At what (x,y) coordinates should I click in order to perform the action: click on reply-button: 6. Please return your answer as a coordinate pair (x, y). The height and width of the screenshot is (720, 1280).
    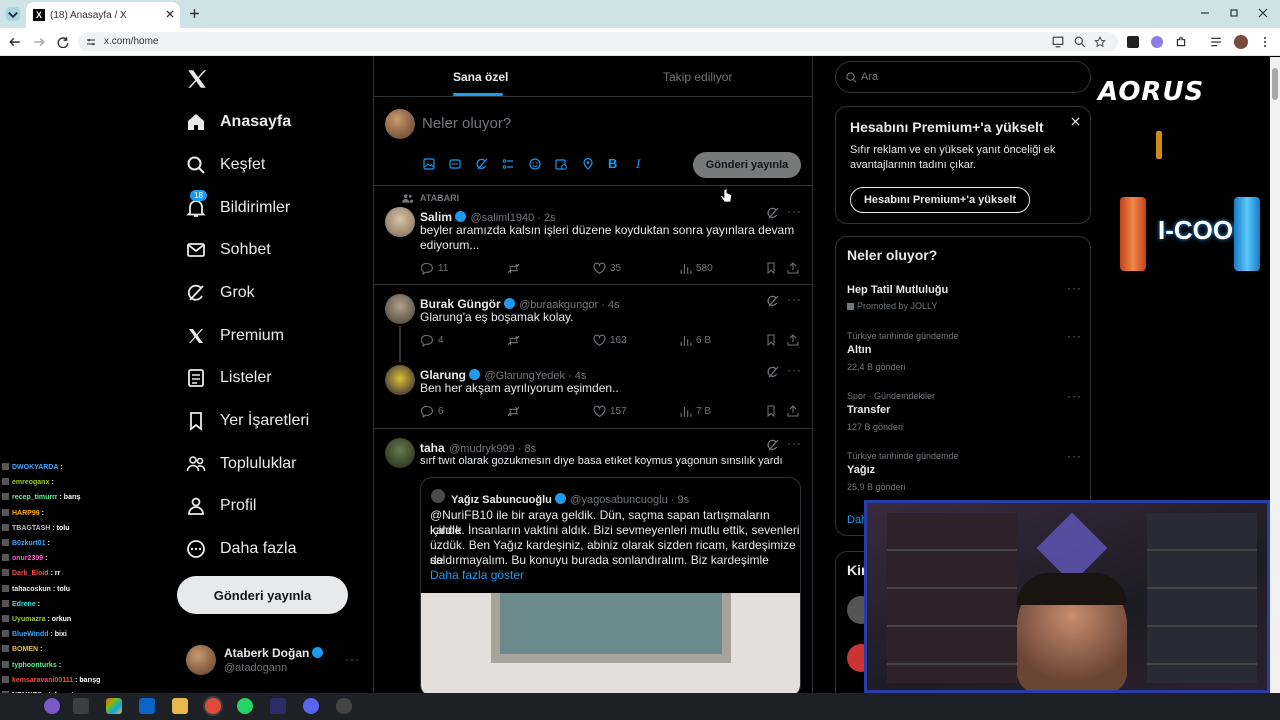
    Looking at the image, I should click on (432, 411).